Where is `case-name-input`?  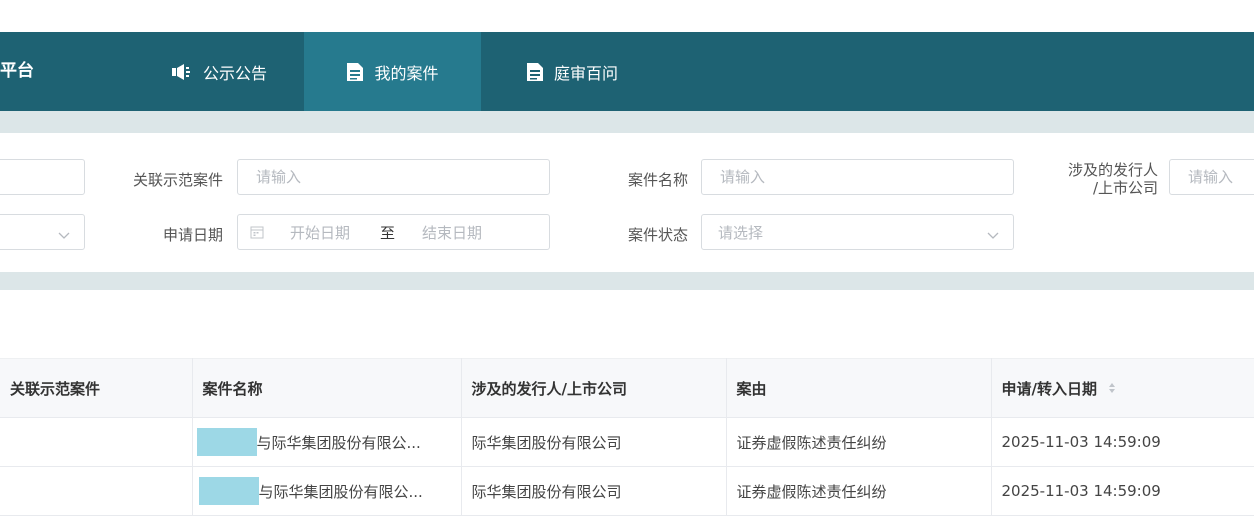
case-name-input is located at coordinates (857, 177).